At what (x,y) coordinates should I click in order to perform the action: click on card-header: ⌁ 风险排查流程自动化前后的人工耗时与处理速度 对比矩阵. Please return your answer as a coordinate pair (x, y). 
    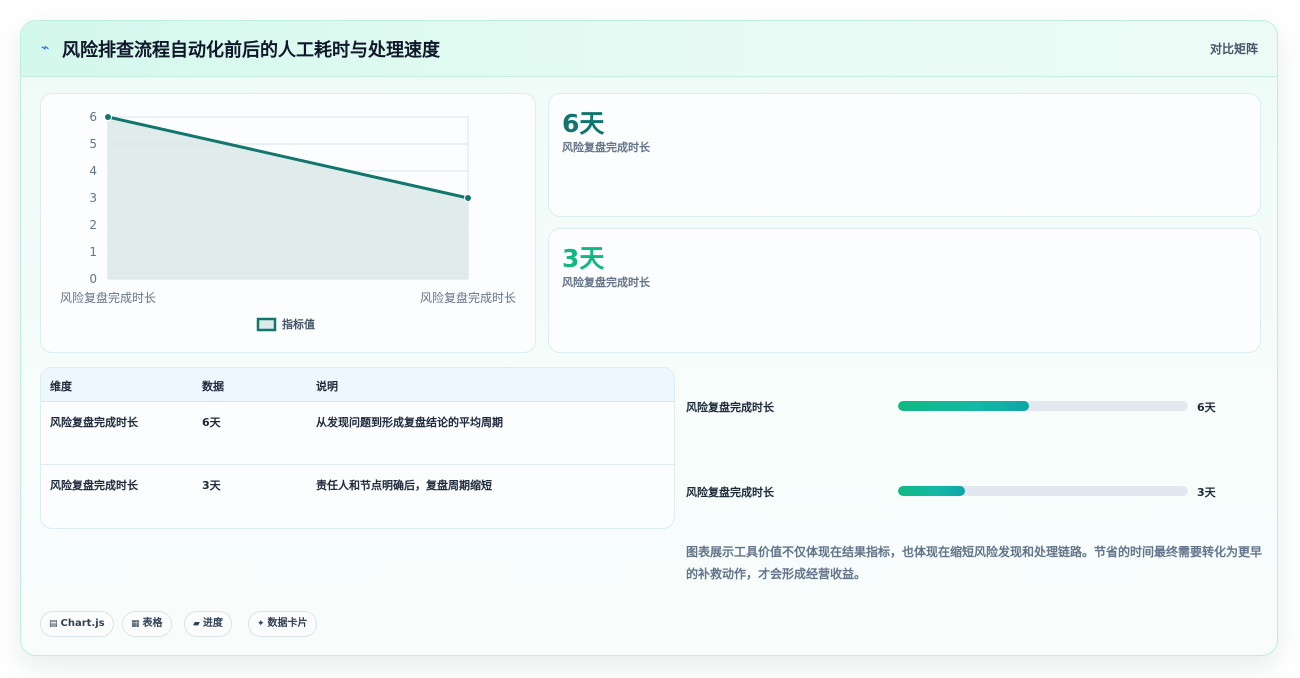
    Looking at the image, I should click on (649, 49).